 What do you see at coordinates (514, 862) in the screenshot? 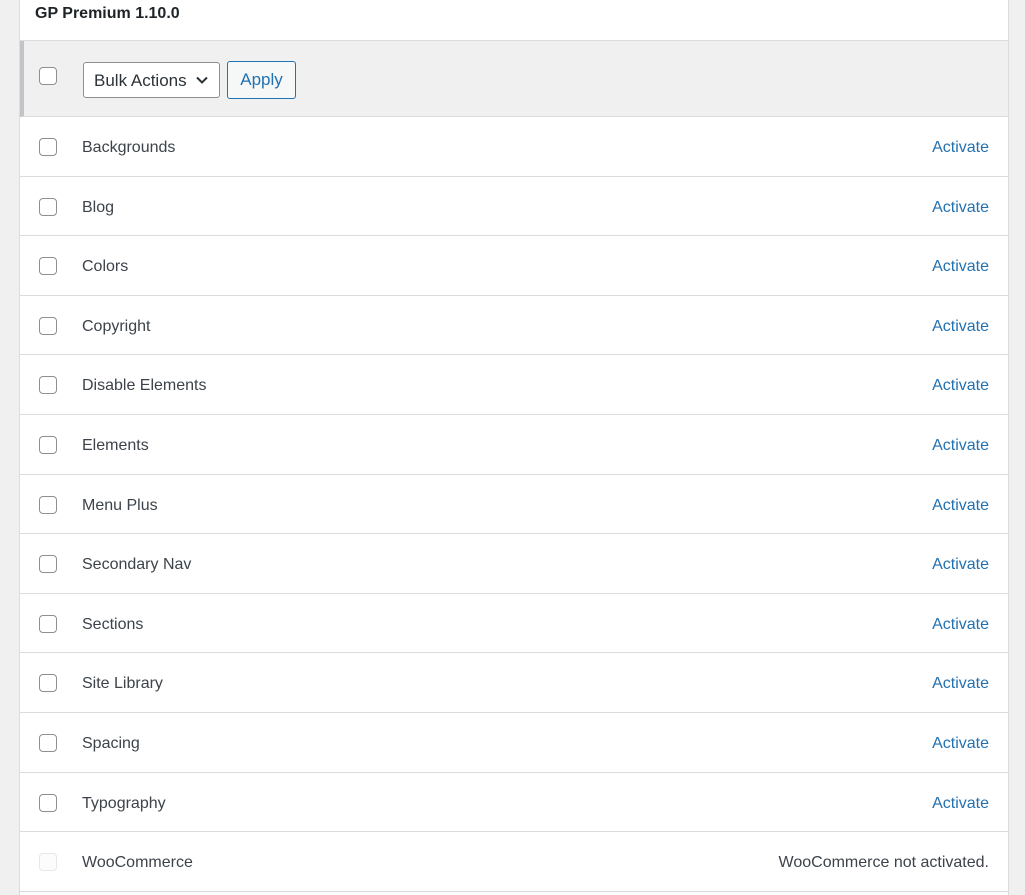
I see `module-row-woocommerce: WooCommerce WooCommerce not activated.` at bounding box center [514, 862].